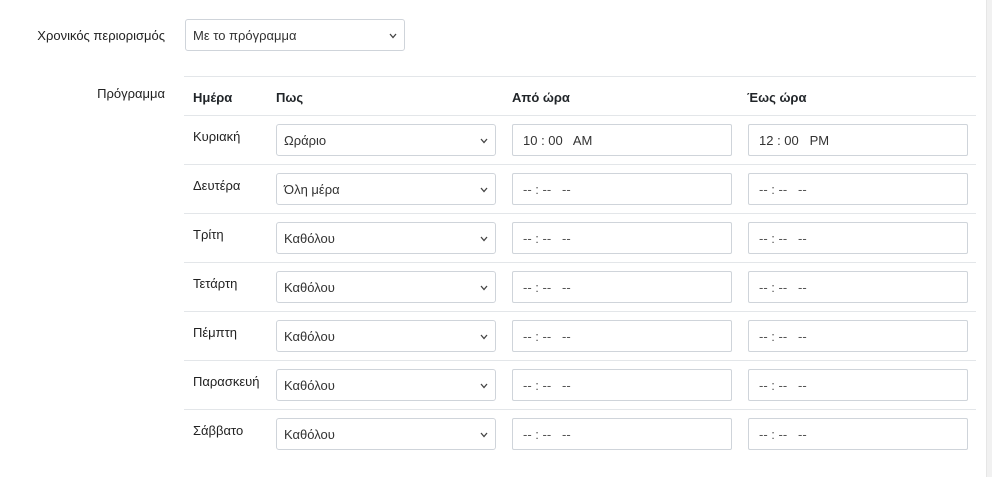  What do you see at coordinates (777, 97) in the screenshot?
I see `header-to: Έως ώρα` at bounding box center [777, 97].